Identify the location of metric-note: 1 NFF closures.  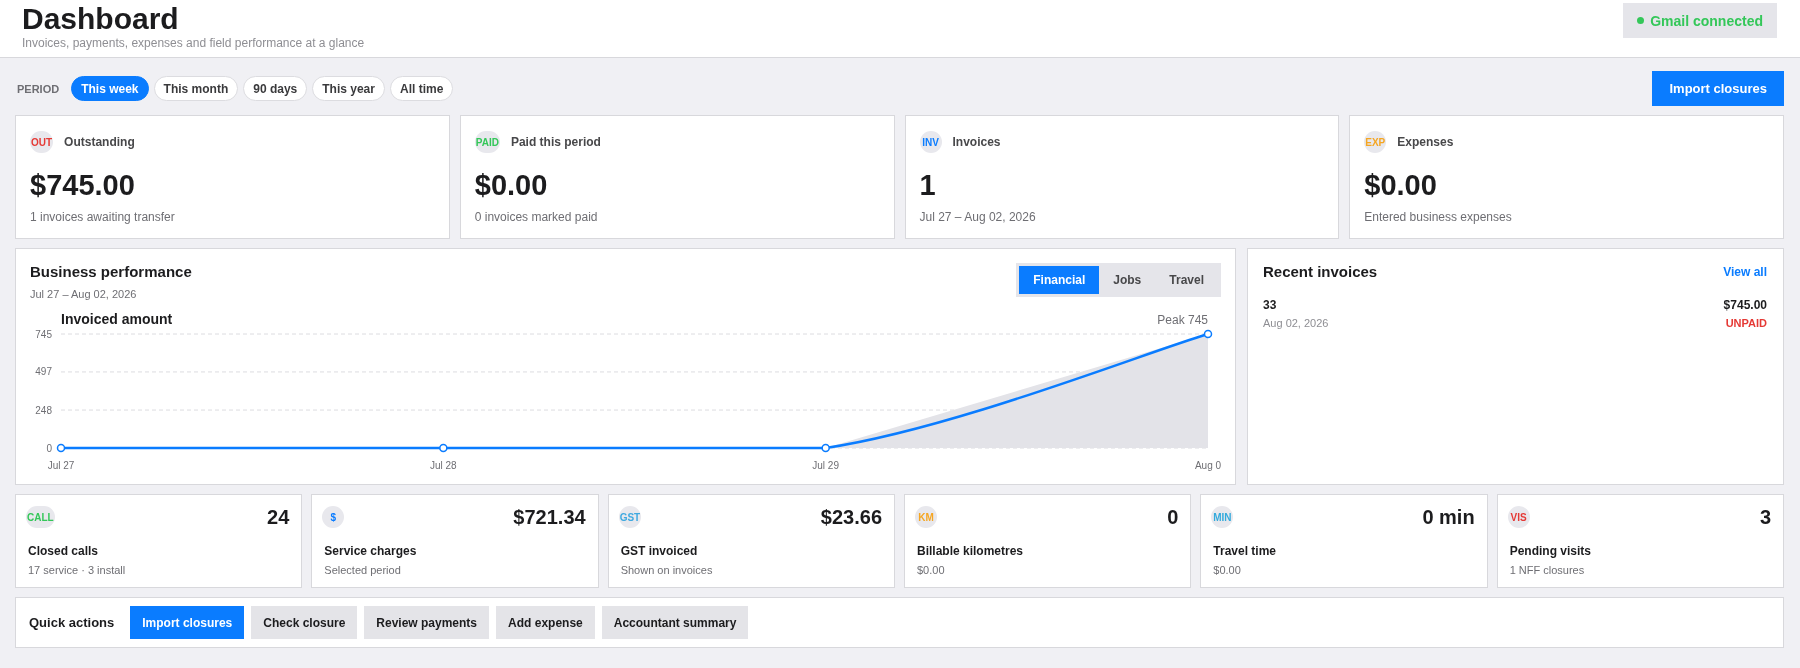
(1547, 570).